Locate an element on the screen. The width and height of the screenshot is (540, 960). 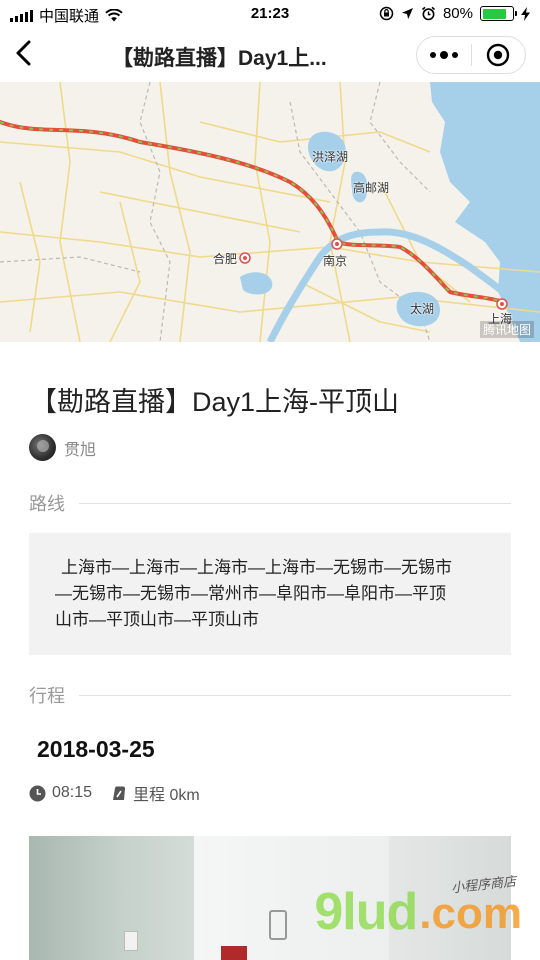
itinerary-section-header: 行程 is located at coordinates (270, 695).